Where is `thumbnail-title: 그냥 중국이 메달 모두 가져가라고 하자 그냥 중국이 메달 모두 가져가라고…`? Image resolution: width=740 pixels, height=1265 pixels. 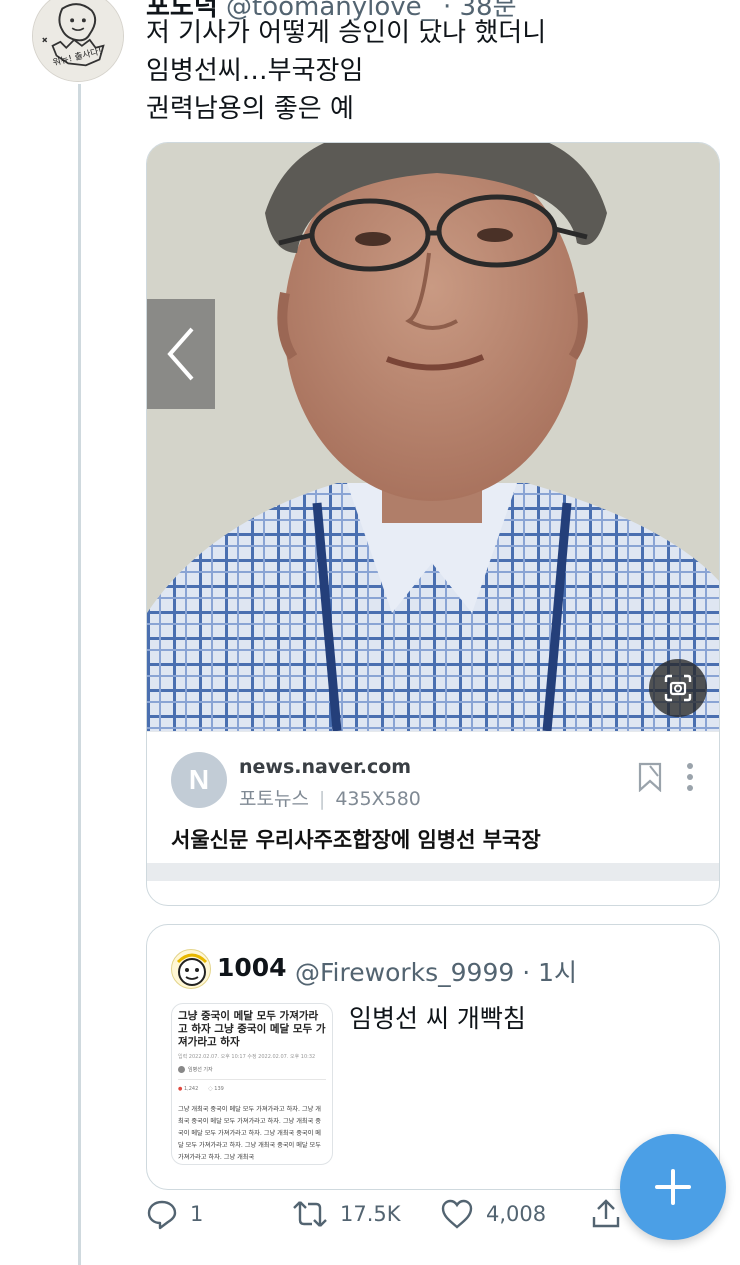
thumbnail-title: 그냥 중국이 메달 모두 가져가라고 하자 그냥 중국이 메달 모두 가져가라고… is located at coordinates (252, 1029).